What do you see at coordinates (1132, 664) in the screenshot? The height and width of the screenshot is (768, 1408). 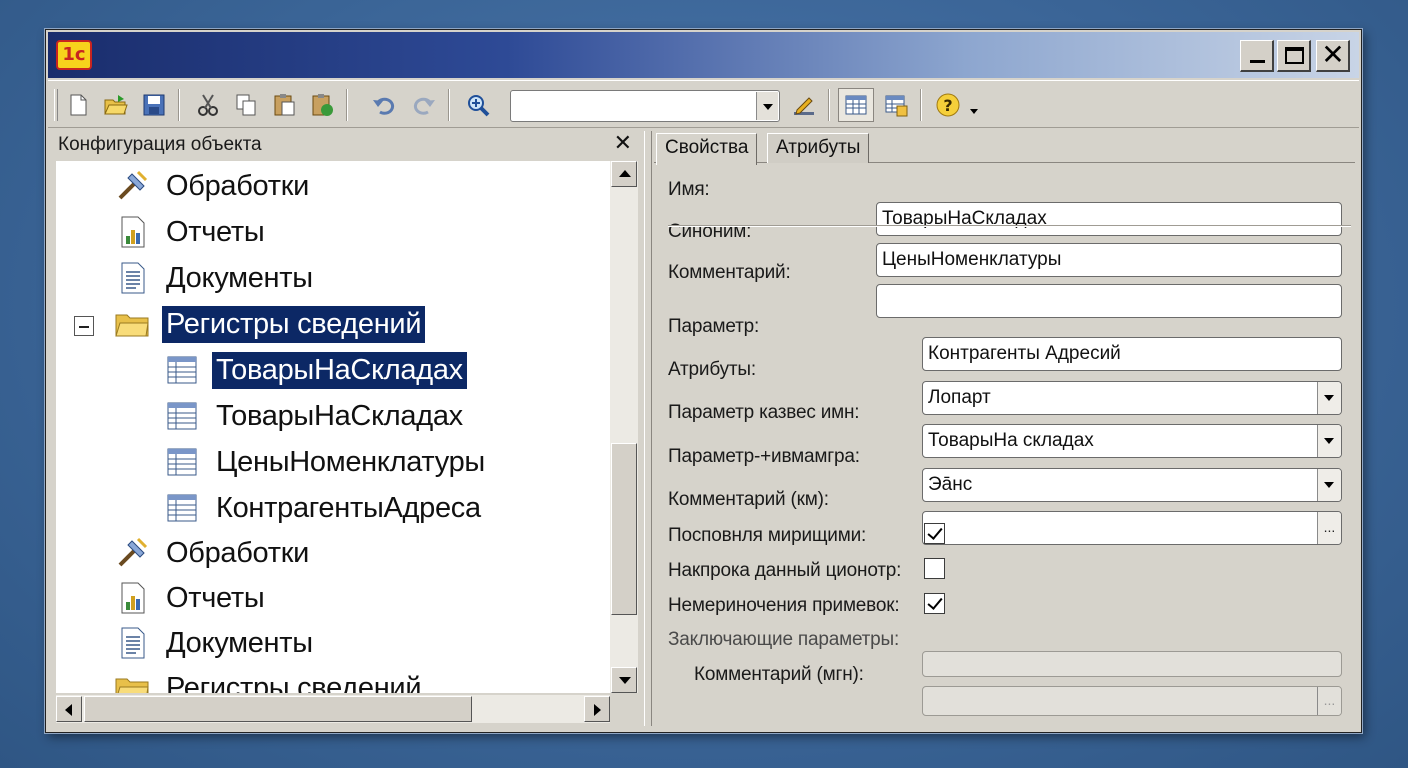 I see `closing-params-field` at bounding box center [1132, 664].